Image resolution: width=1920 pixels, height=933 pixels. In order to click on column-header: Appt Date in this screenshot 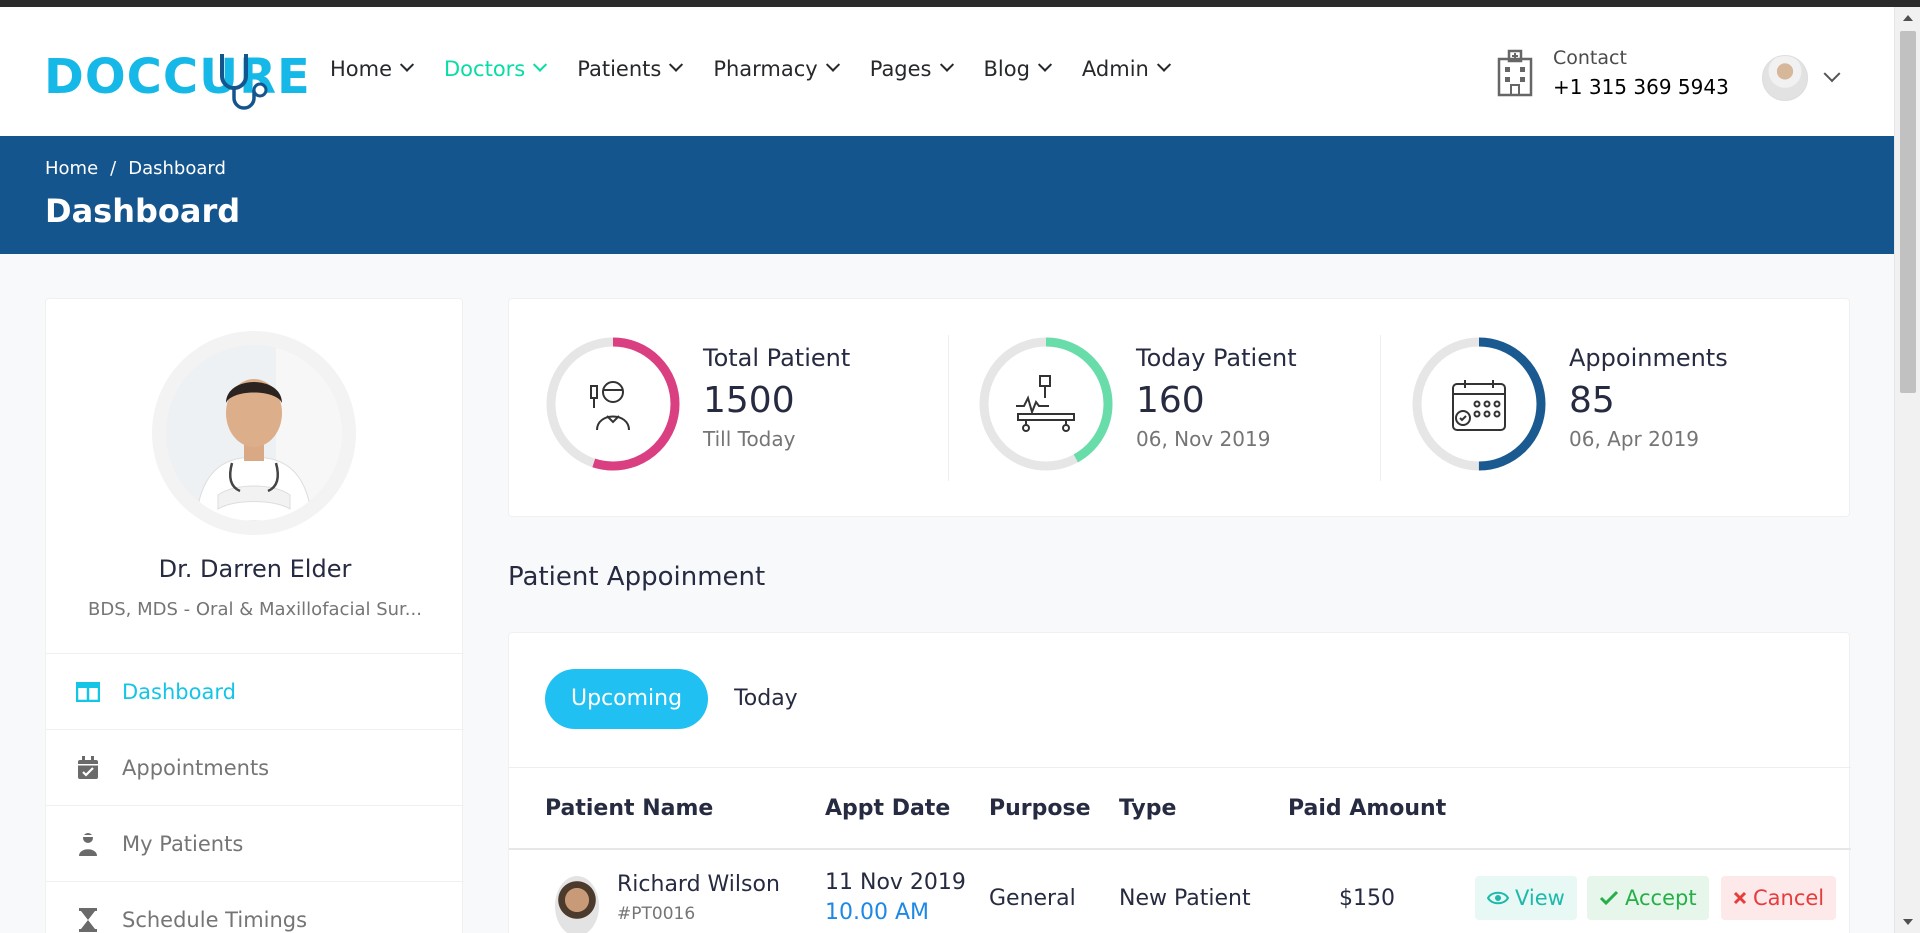, I will do `click(888, 808)`.